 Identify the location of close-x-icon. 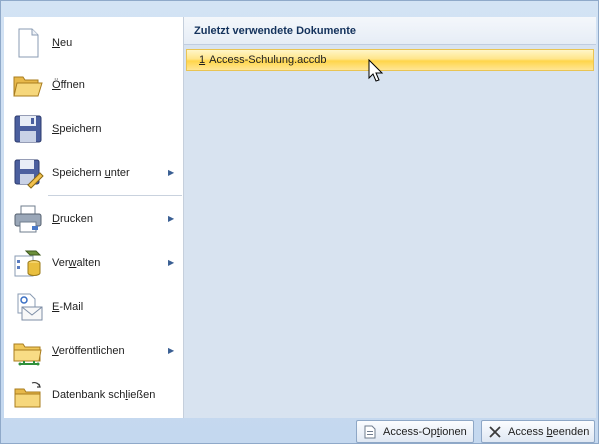
(495, 431).